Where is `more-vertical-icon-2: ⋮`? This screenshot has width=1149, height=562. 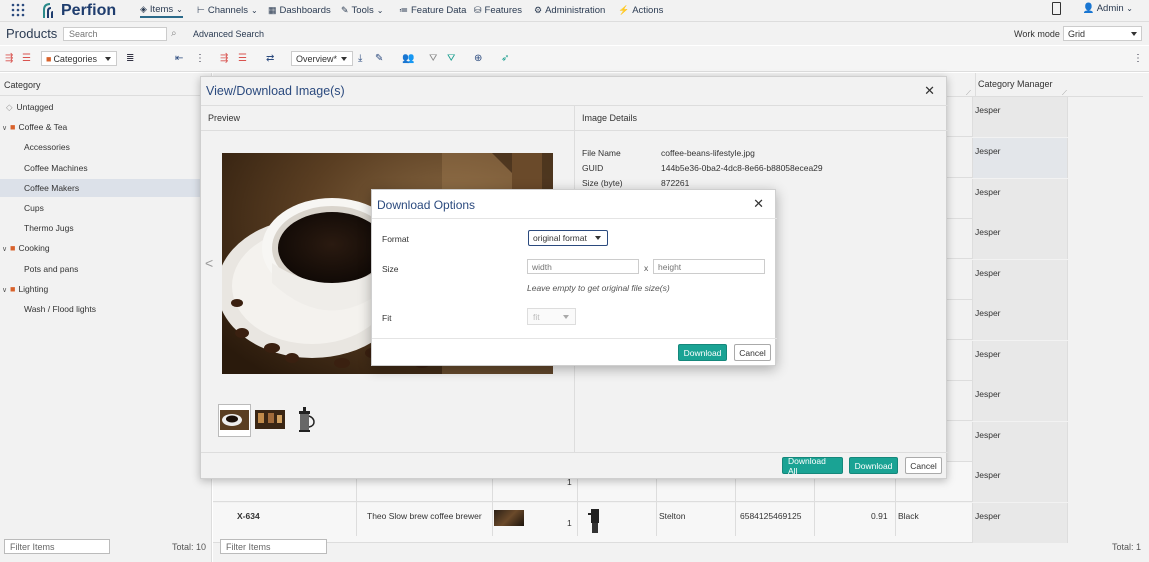
more-vertical-icon-2: ⋮ is located at coordinates (1138, 58).